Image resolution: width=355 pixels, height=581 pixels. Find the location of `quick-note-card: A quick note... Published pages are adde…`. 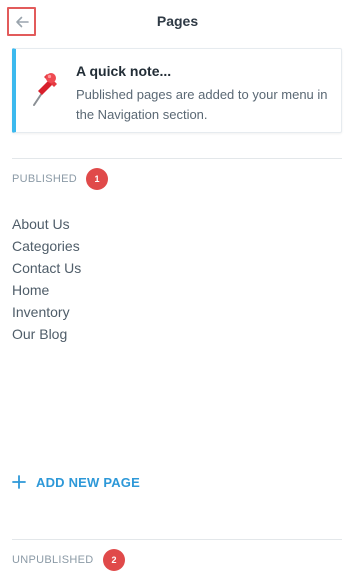

quick-note-card: A quick note... Published pages are adde… is located at coordinates (177, 90).